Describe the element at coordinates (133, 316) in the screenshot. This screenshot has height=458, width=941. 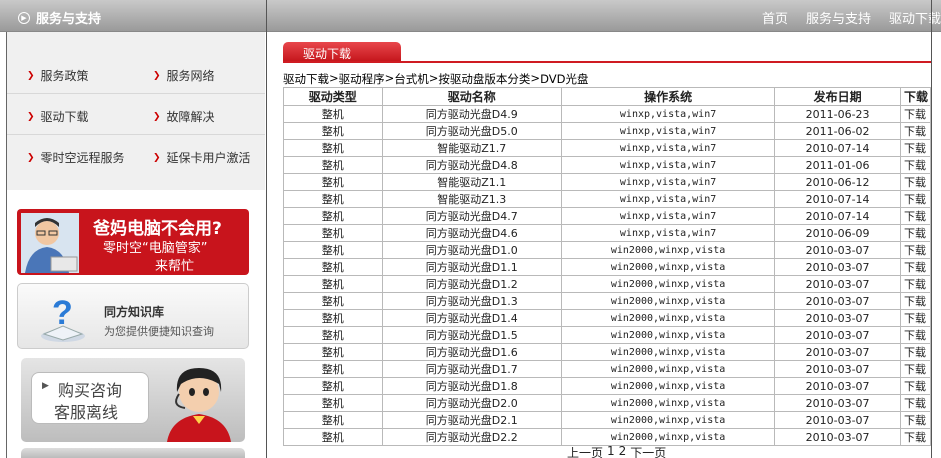
I see `knowledge-base-banner: ? 同方知识库 为您提供便捷知识查询` at that location.